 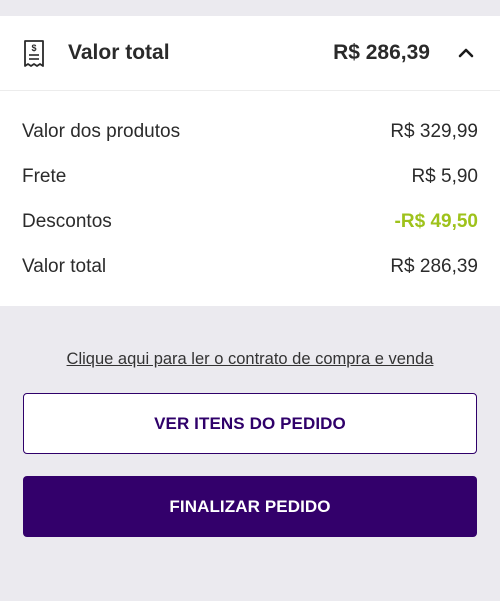 I want to click on row-label: Valor total, so click(x=64, y=266).